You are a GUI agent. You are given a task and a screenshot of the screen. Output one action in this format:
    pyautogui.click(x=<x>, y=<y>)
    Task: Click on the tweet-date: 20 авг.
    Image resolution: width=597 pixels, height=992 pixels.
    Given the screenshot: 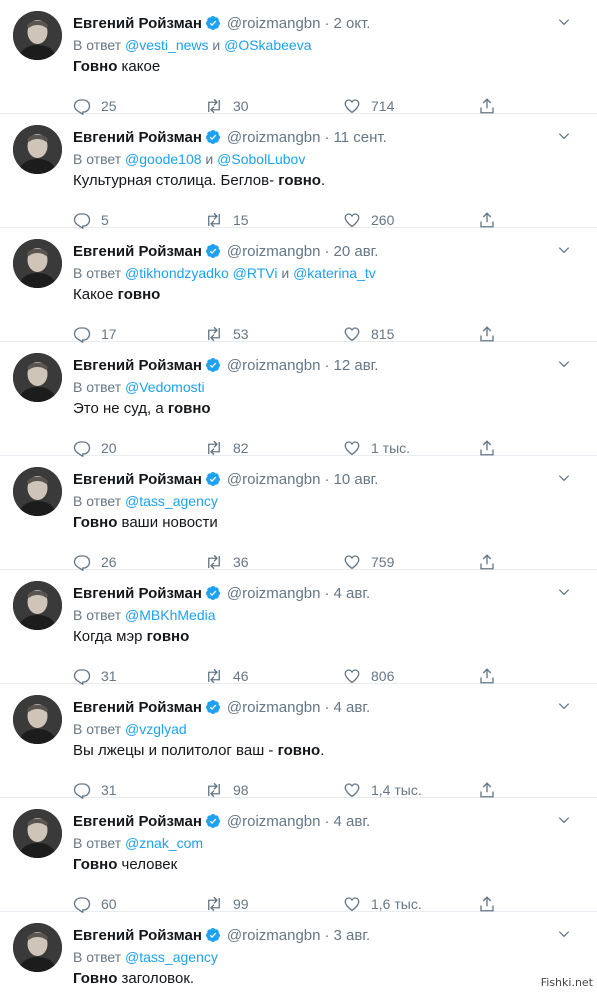 What is the action you would take?
    pyautogui.click(x=356, y=251)
    